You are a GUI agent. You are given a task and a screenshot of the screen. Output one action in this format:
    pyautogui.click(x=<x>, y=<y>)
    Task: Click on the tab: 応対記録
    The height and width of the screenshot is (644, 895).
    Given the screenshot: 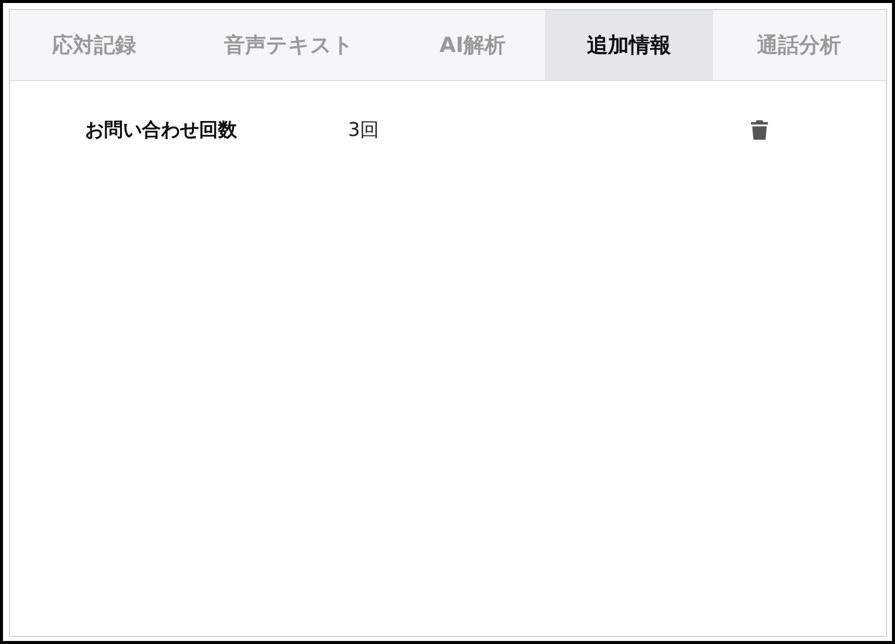 What is the action you would take?
    pyautogui.click(x=94, y=45)
    